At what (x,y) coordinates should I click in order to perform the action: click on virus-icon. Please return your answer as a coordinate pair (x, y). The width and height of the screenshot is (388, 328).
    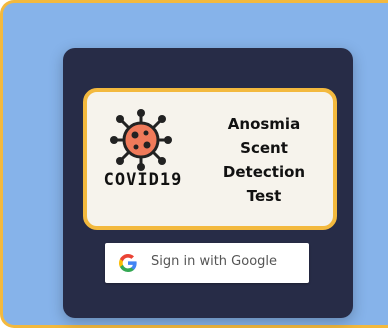
    Looking at the image, I should click on (141, 140).